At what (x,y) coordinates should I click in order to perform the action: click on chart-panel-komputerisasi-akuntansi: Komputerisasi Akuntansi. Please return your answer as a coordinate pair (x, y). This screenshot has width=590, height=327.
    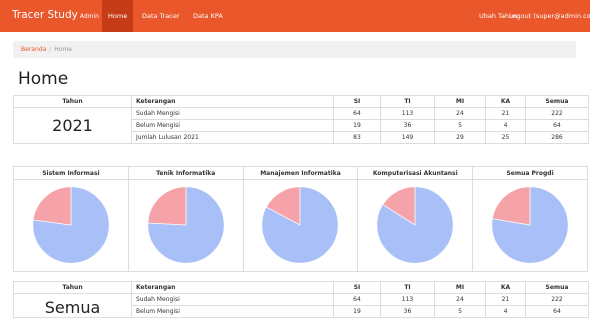
    Looking at the image, I should click on (415, 219).